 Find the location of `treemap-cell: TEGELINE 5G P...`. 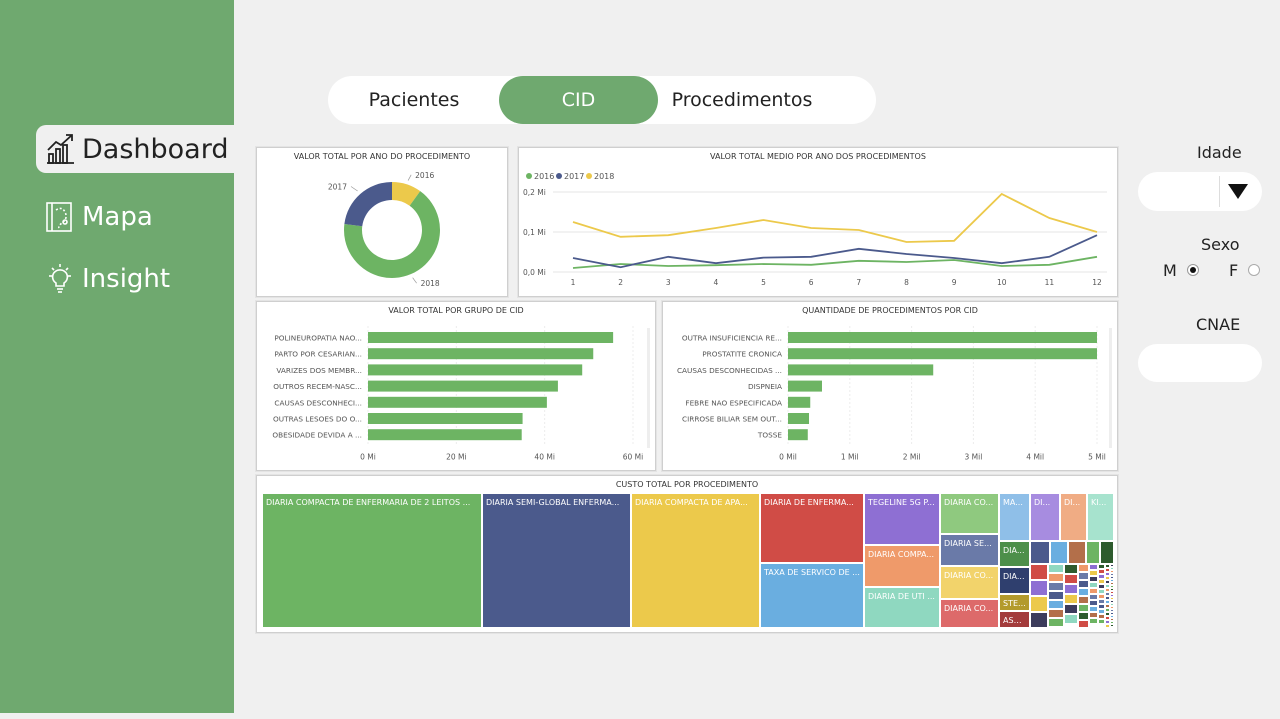

treemap-cell: TEGELINE 5G P... is located at coordinates (902, 519).